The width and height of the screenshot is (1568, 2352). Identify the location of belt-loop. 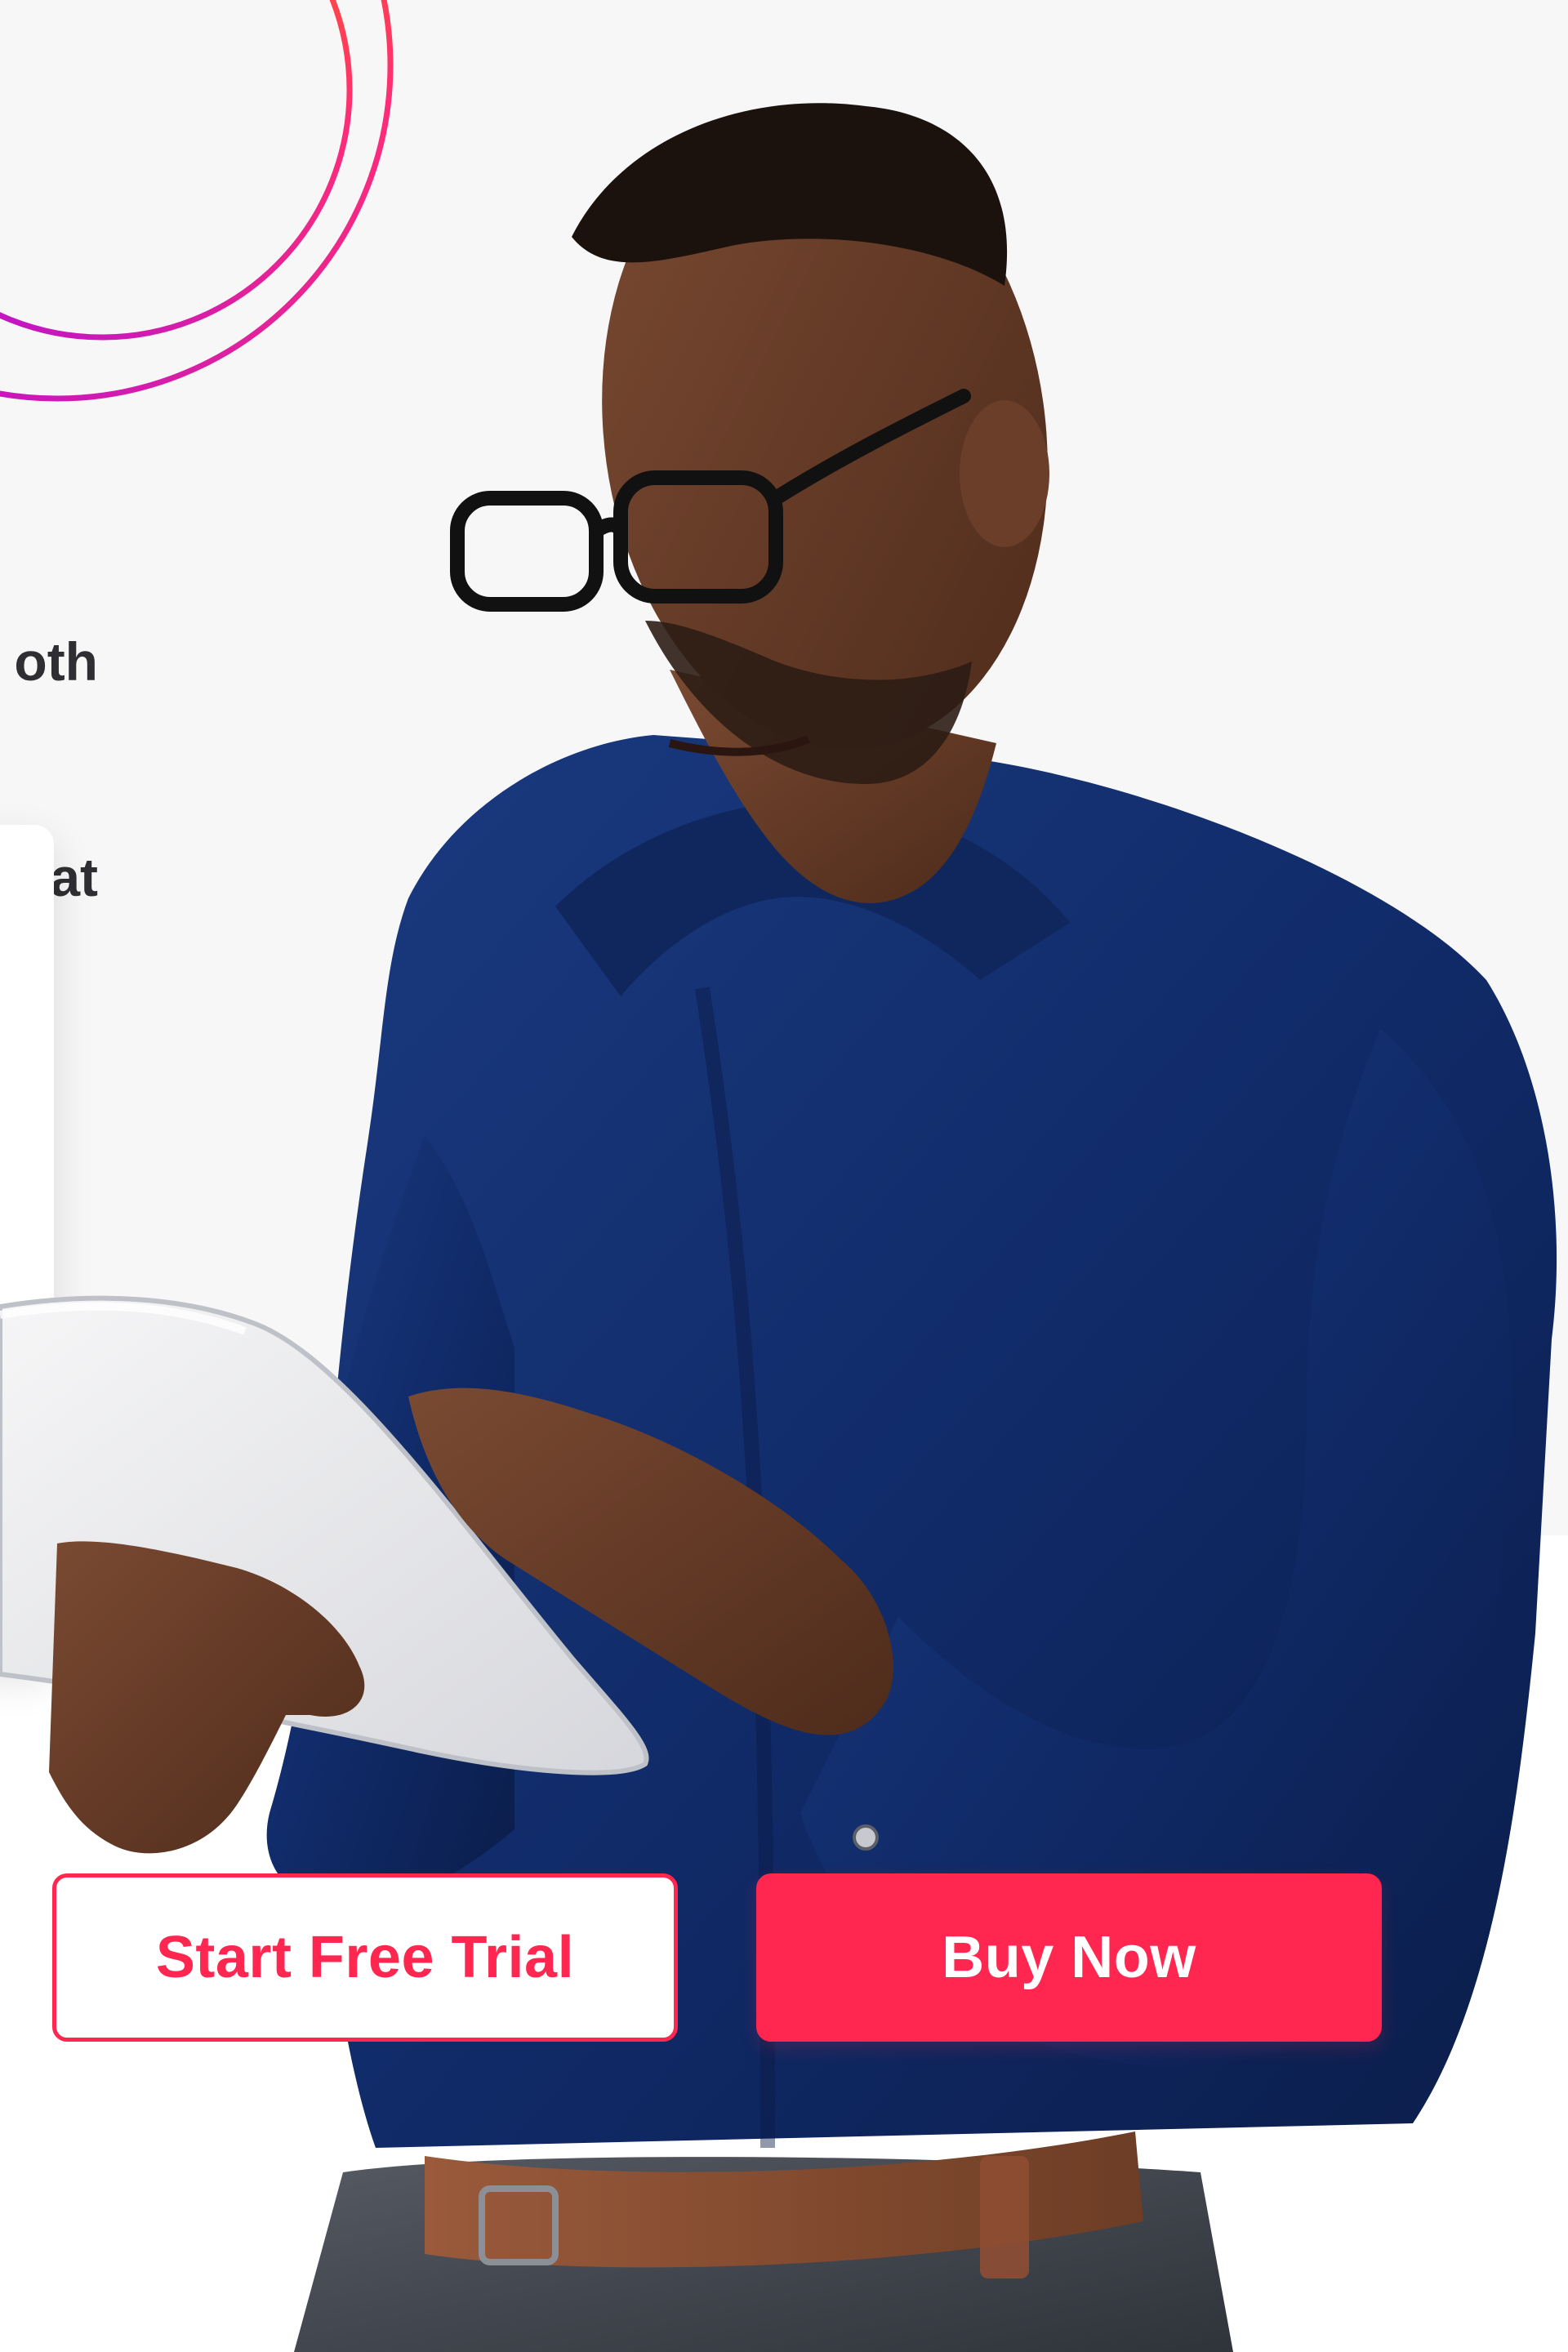
(1004, 2217).